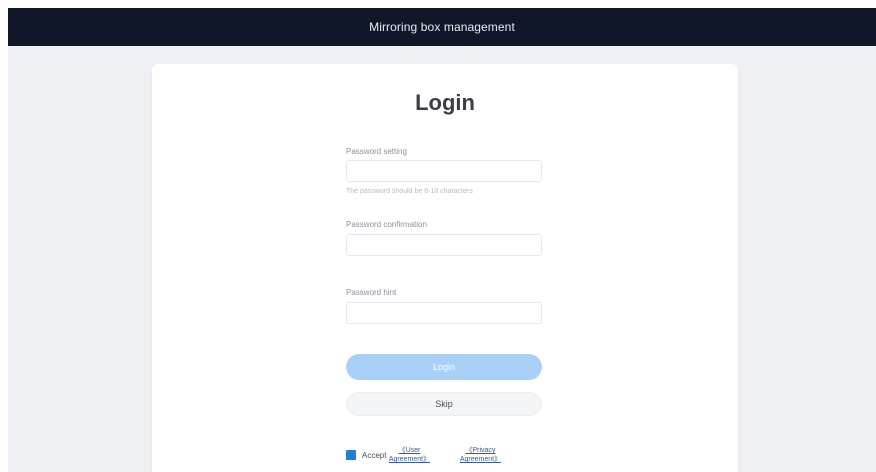  I want to click on top-bar: Mirroring box management, so click(442, 27).